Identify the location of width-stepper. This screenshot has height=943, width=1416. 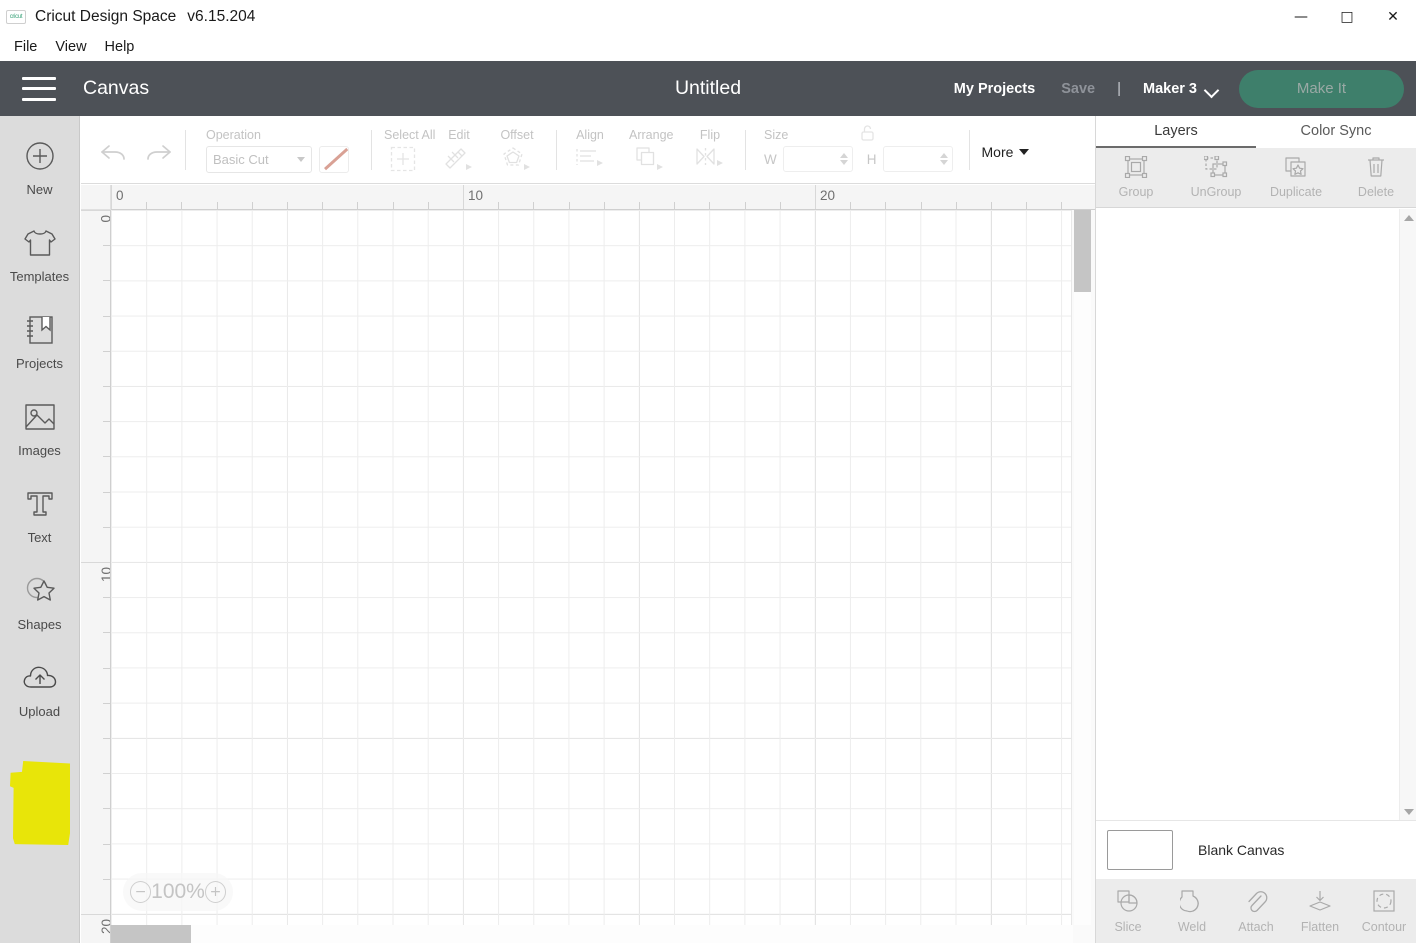
(843, 159).